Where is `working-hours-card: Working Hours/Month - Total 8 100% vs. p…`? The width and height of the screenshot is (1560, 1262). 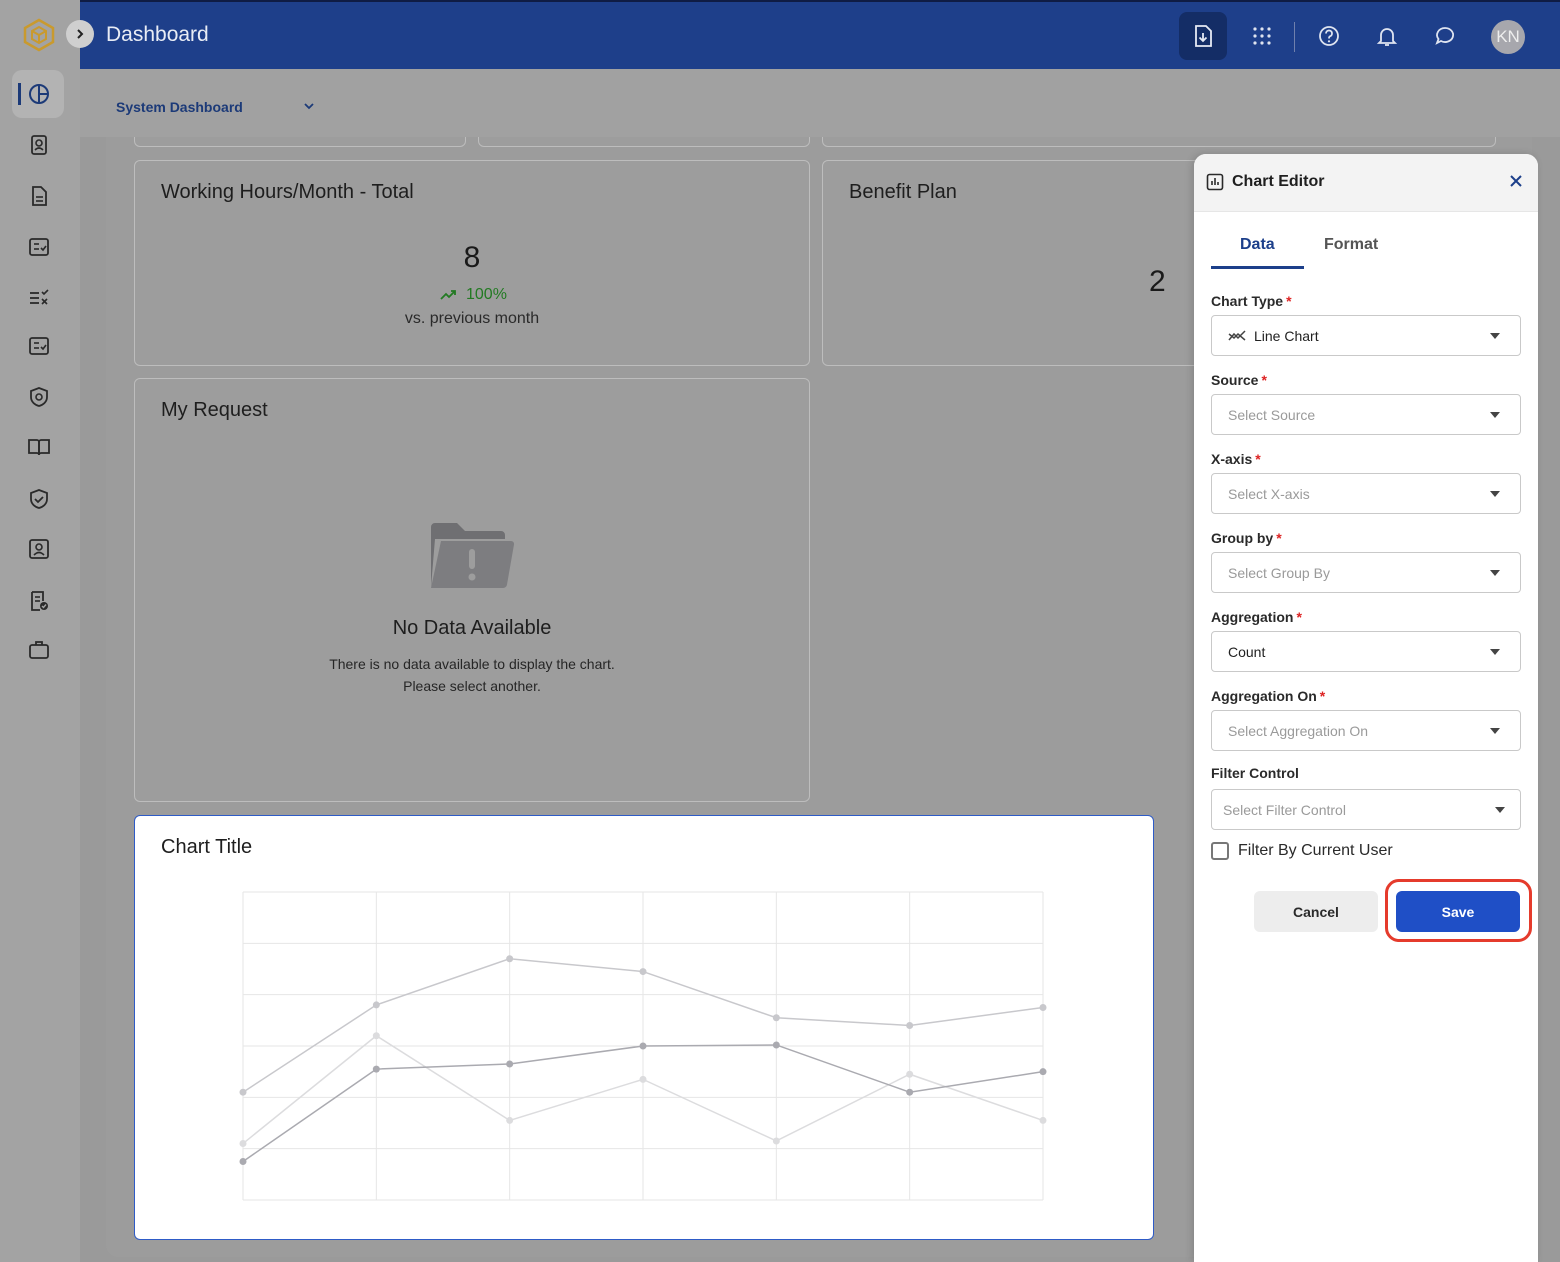 working-hours-card: Working Hours/Month - Total 8 100% vs. p… is located at coordinates (472, 263).